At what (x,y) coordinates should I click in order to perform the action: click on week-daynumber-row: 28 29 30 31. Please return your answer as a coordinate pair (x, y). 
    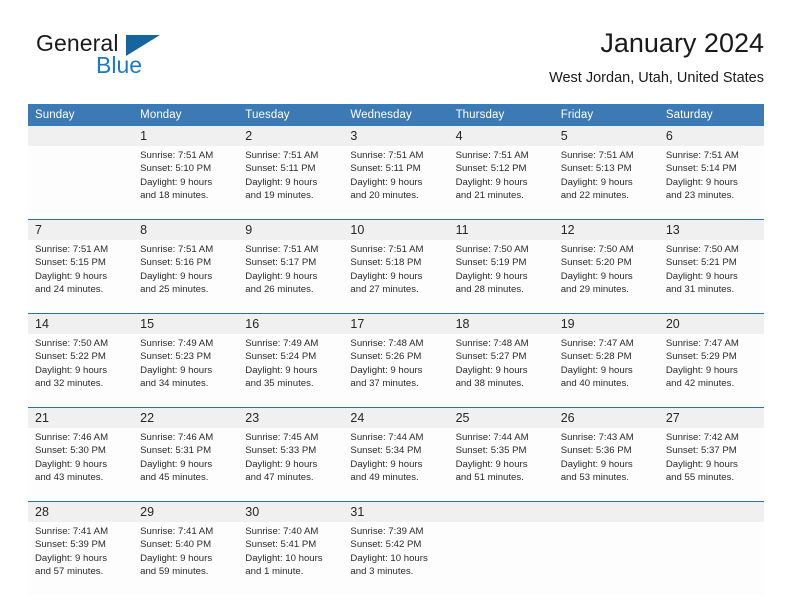
    Looking at the image, I should click on (396, 511).